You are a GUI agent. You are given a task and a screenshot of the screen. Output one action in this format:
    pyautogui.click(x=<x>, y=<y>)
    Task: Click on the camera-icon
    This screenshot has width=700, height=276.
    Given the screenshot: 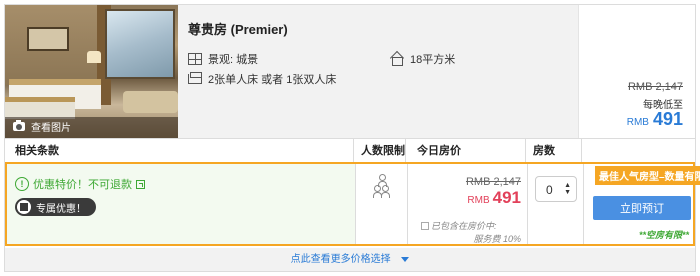 What is the action you would take?
    pyautogui.click(x=19, y=125)
    